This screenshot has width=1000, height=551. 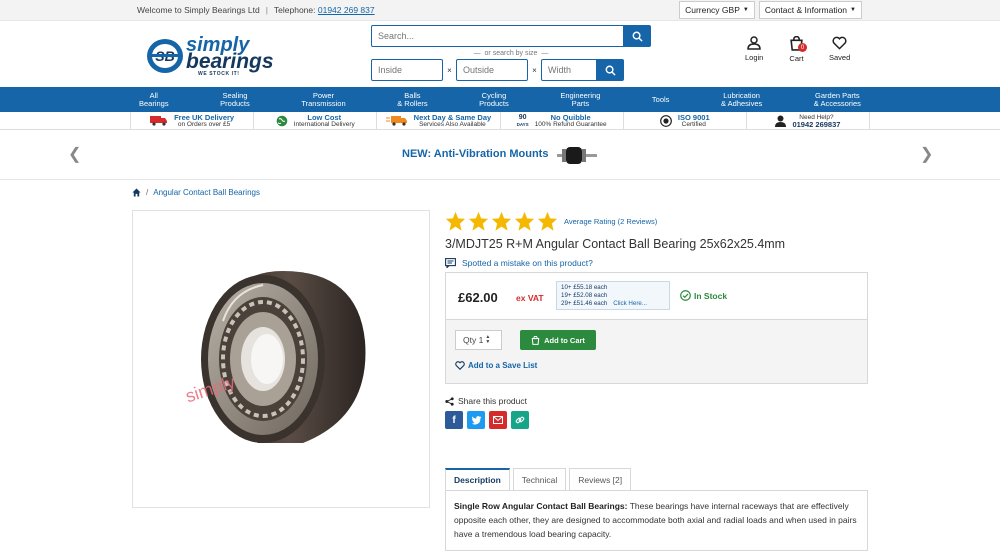 I want to click on nav-item-lubrication: Lubrication & Adhesives, so click(x=741, y=99).